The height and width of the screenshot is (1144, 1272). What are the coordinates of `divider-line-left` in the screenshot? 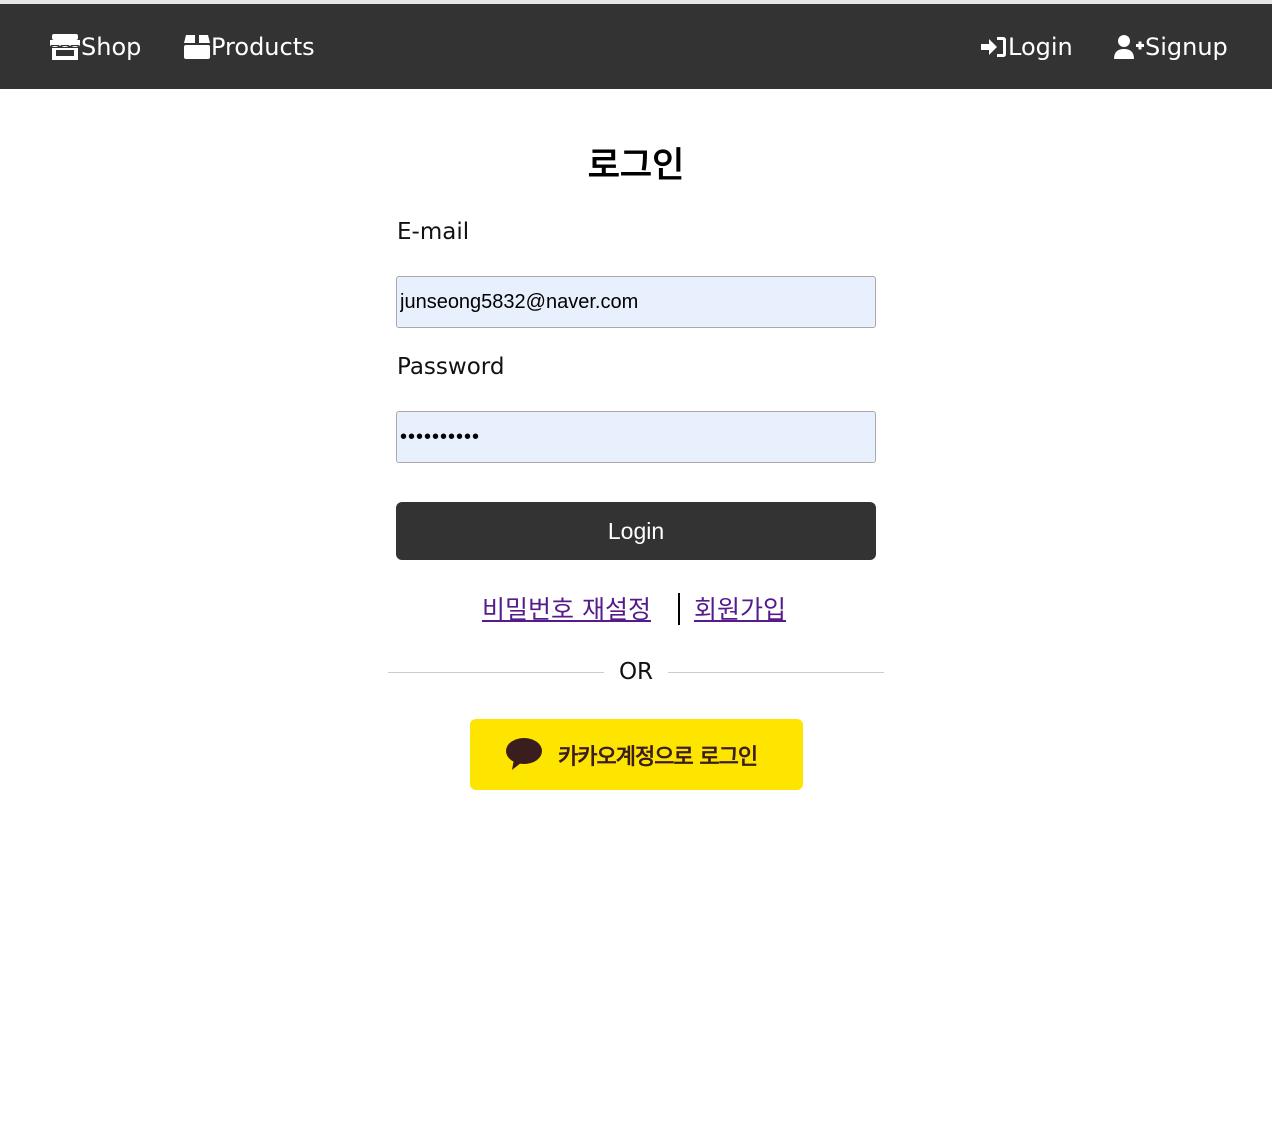 It's located at (496, 672).